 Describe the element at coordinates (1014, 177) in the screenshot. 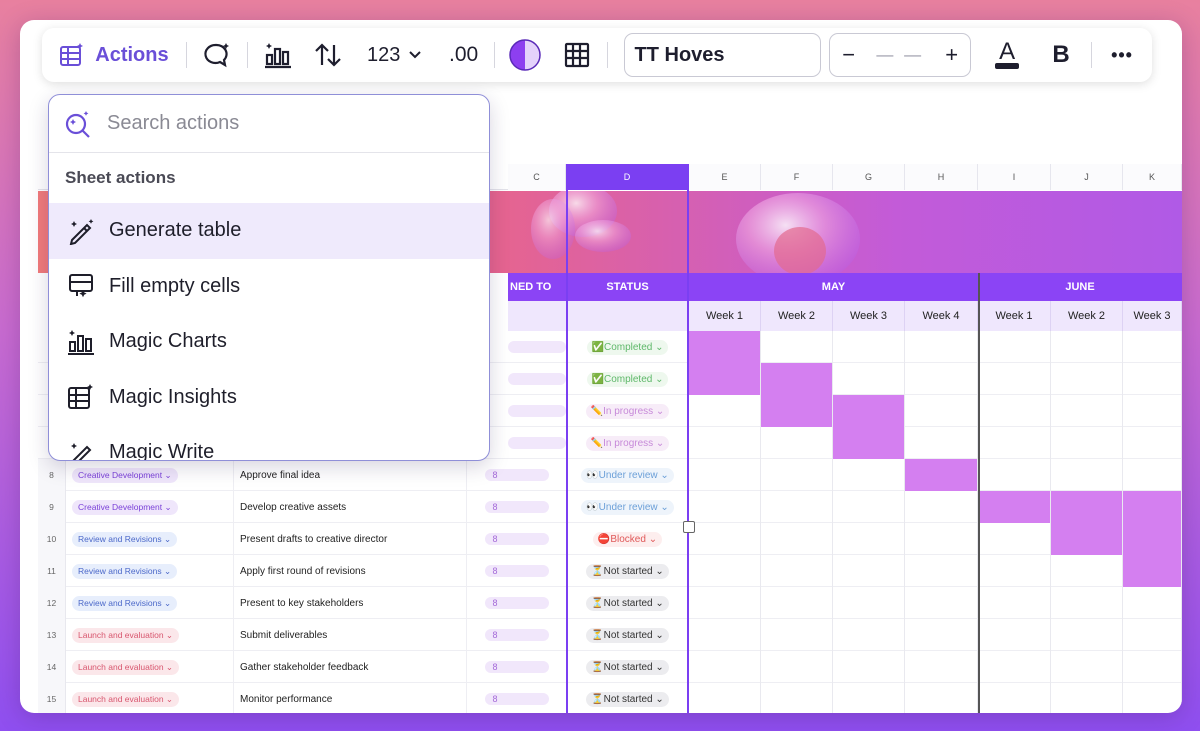

I see `column-header-i: I` at that location.